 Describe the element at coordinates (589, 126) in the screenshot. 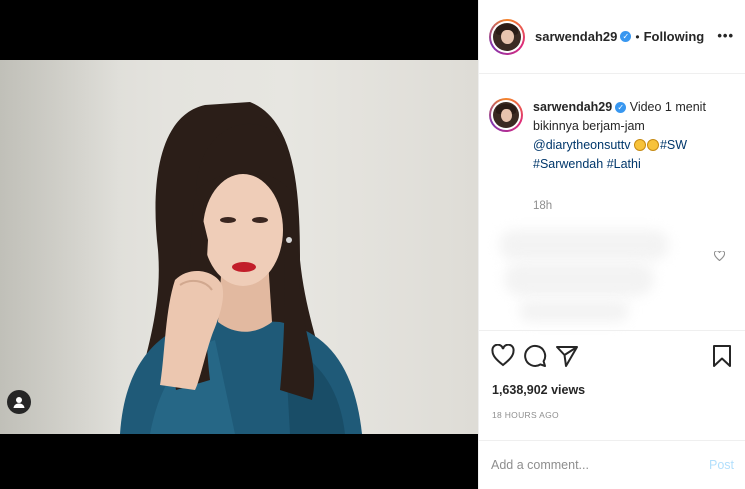

I see `caption-line-2: bikinnya berjam-jam` at that location.